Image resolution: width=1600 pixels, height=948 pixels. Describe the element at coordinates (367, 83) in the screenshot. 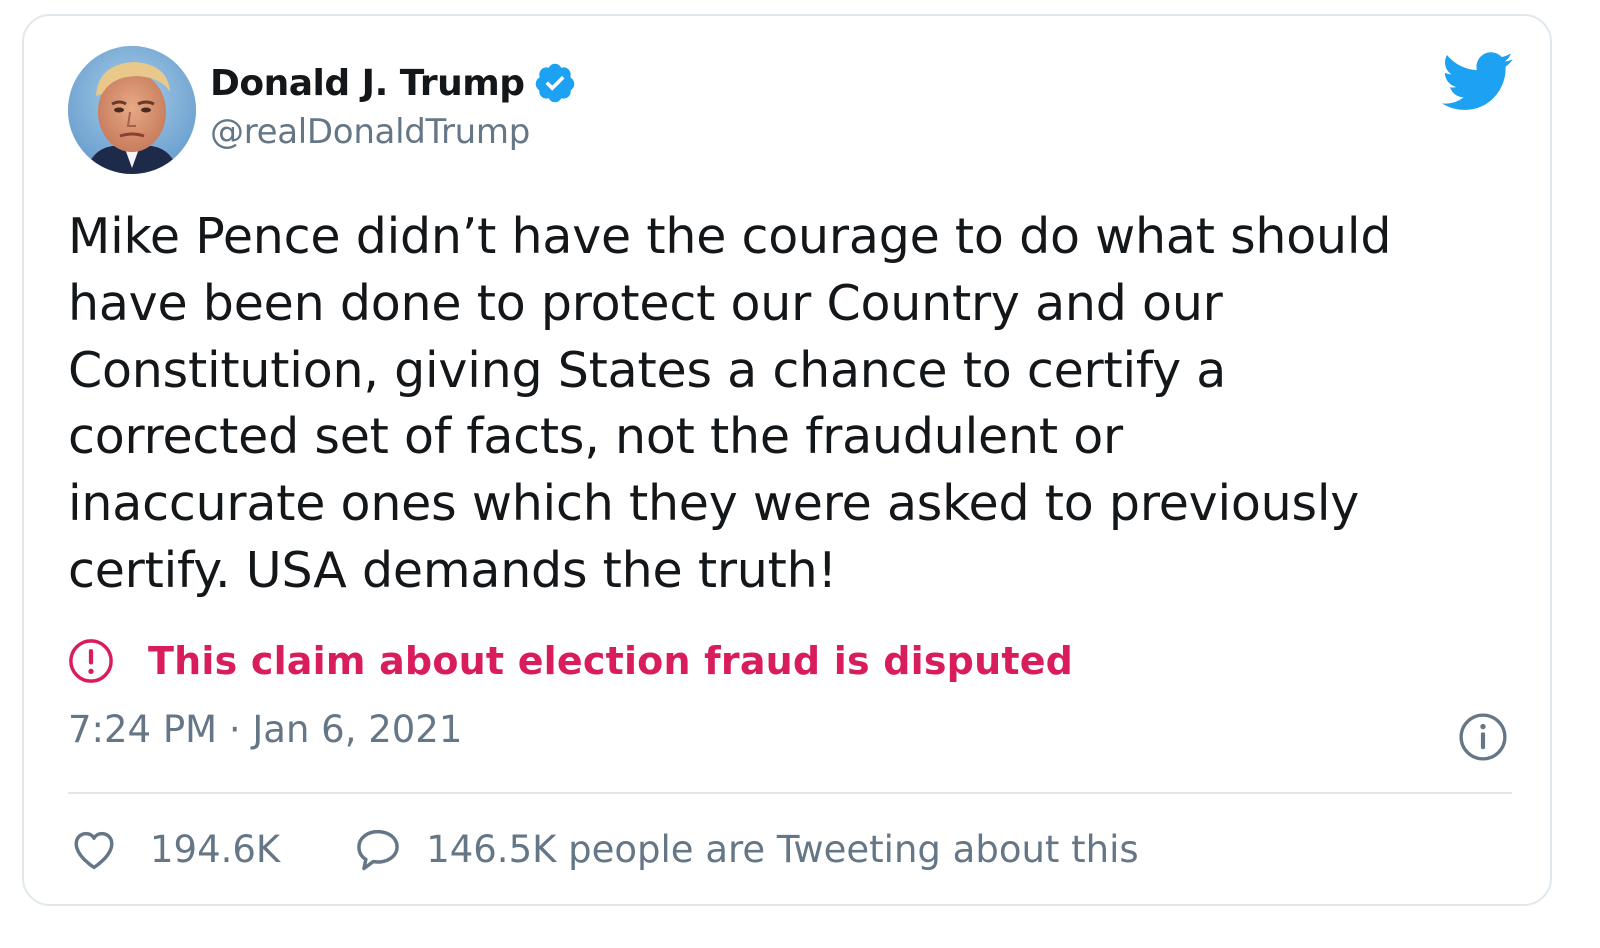

I see `author-display-name: Donald J. Trump` at that location.